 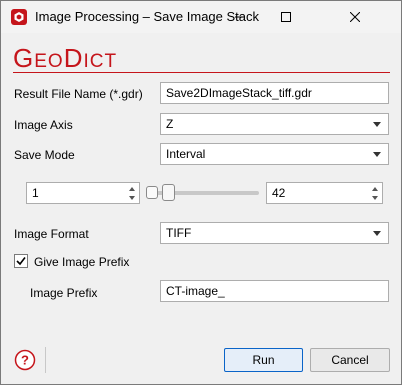 I want to click on close-icon, so click(x=355, y=17).